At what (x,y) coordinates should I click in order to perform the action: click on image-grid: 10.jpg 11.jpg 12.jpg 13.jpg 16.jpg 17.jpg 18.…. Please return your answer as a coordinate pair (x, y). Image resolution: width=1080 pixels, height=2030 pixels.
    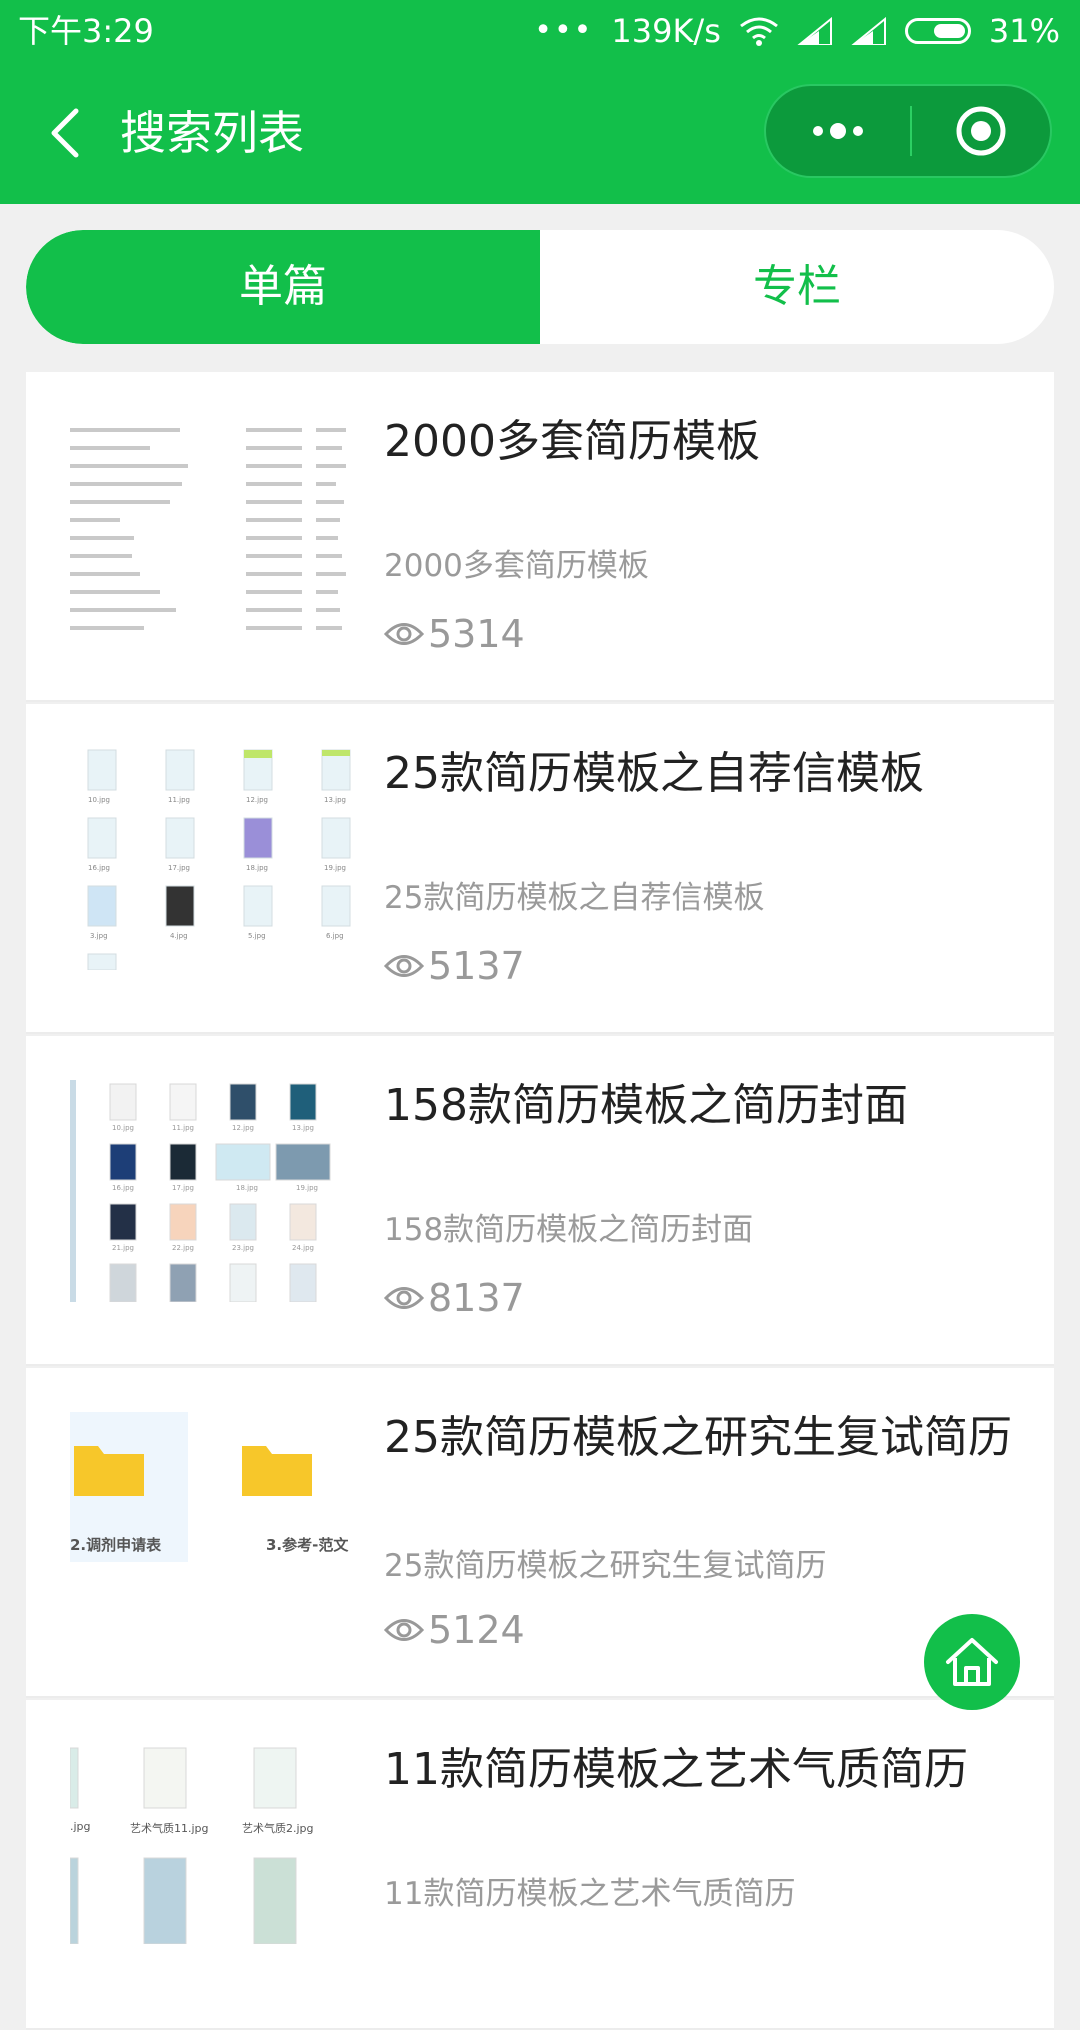
    Looking at the image, I should click on (219, 859).